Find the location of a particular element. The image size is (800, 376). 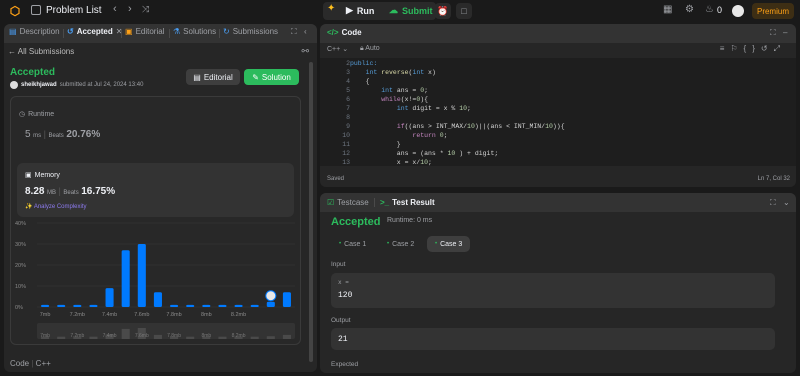

next-problem-icon: › is located at coordinates (130, 9).